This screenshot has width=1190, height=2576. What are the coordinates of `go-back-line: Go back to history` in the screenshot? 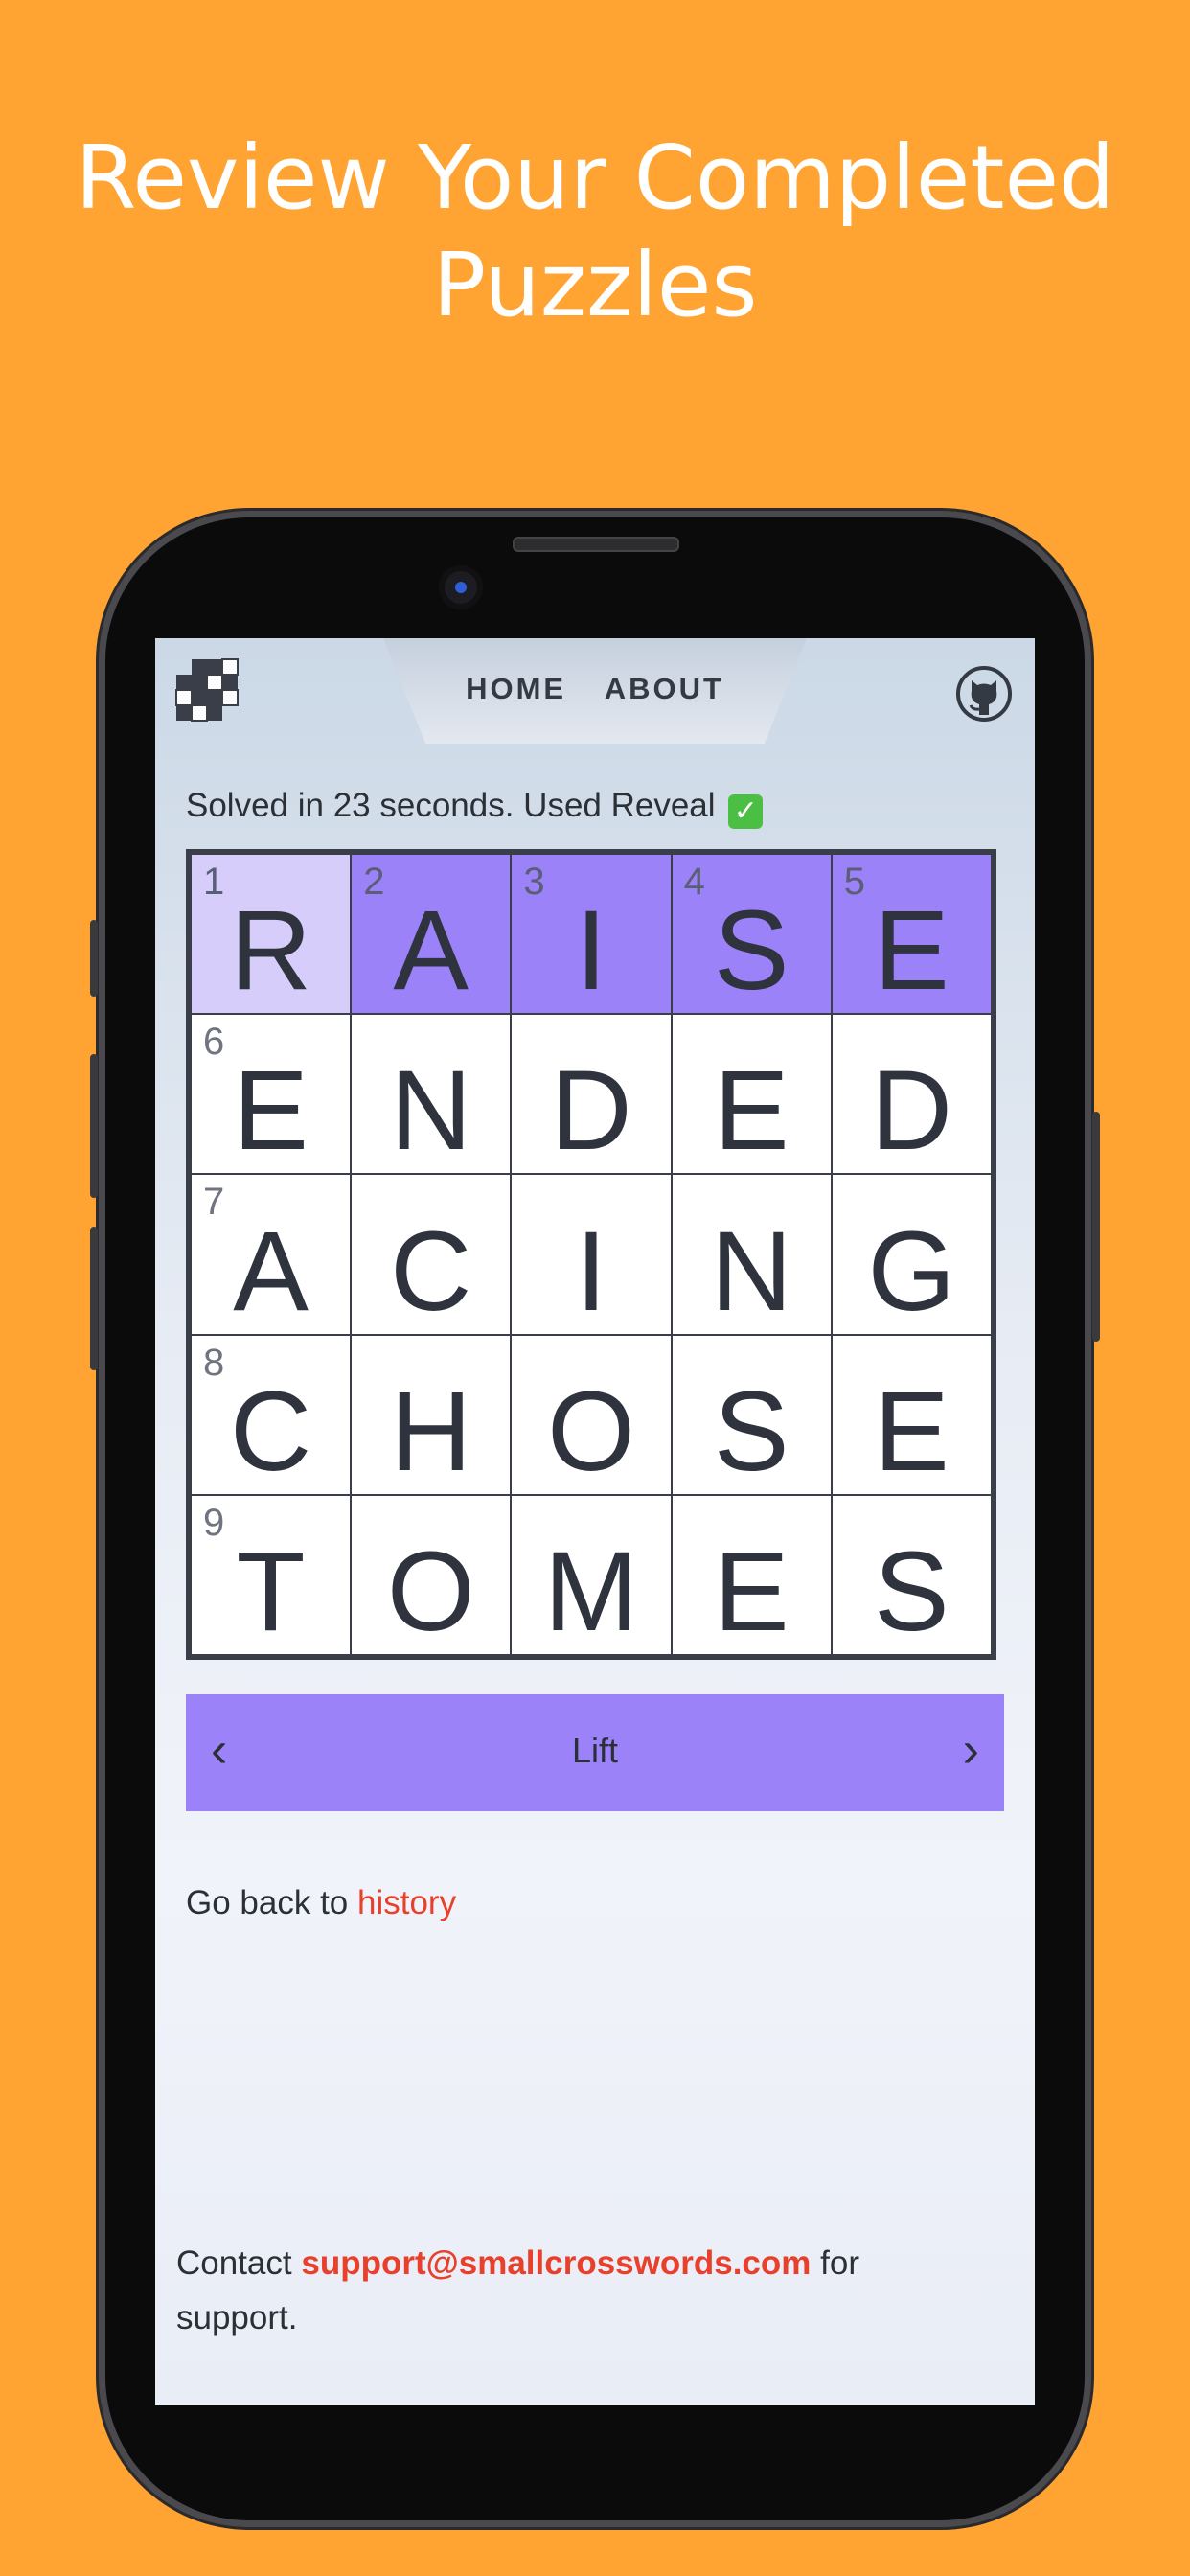 It's located at (321, 1903).